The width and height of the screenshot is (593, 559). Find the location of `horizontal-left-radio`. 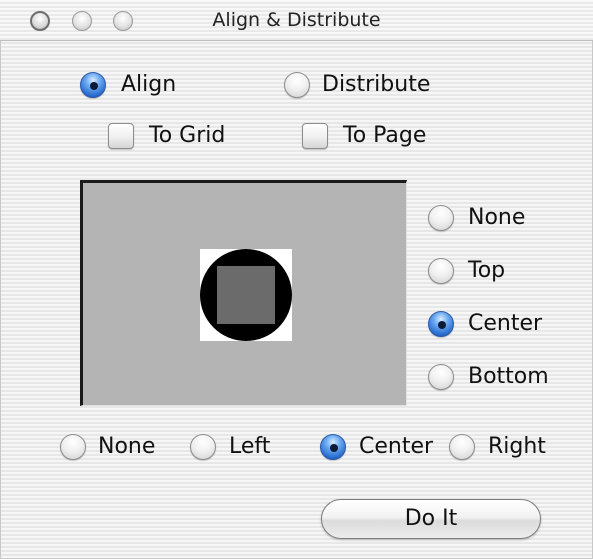

horizontal-left-radio is located at coordinates (203, 447).